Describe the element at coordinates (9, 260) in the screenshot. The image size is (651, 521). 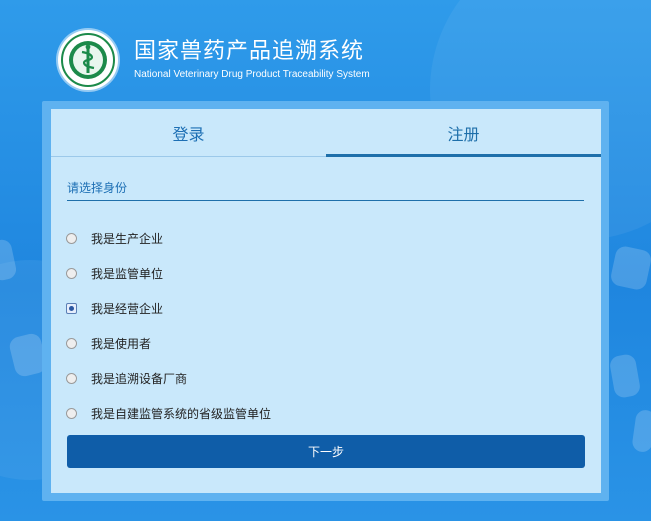
I see `pill-box-icon` at that location.